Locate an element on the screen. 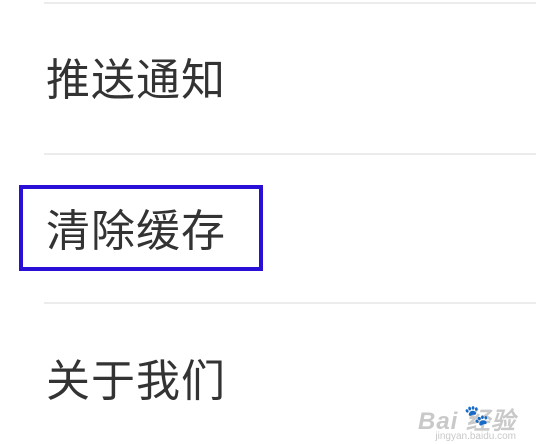  watermark-domain: jingyan.baidu.com is located at coordinates (475, 436).